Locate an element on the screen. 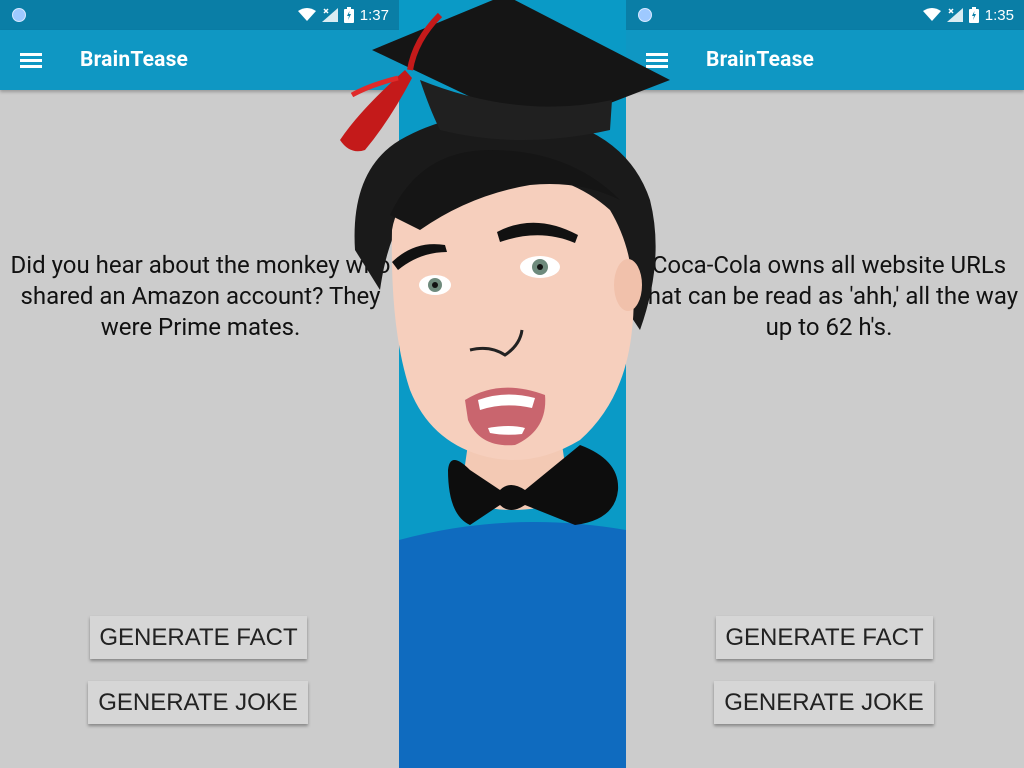 The height and width of the screenshot is (768, 1024). battery-icon is located at coordinates (973, 15).